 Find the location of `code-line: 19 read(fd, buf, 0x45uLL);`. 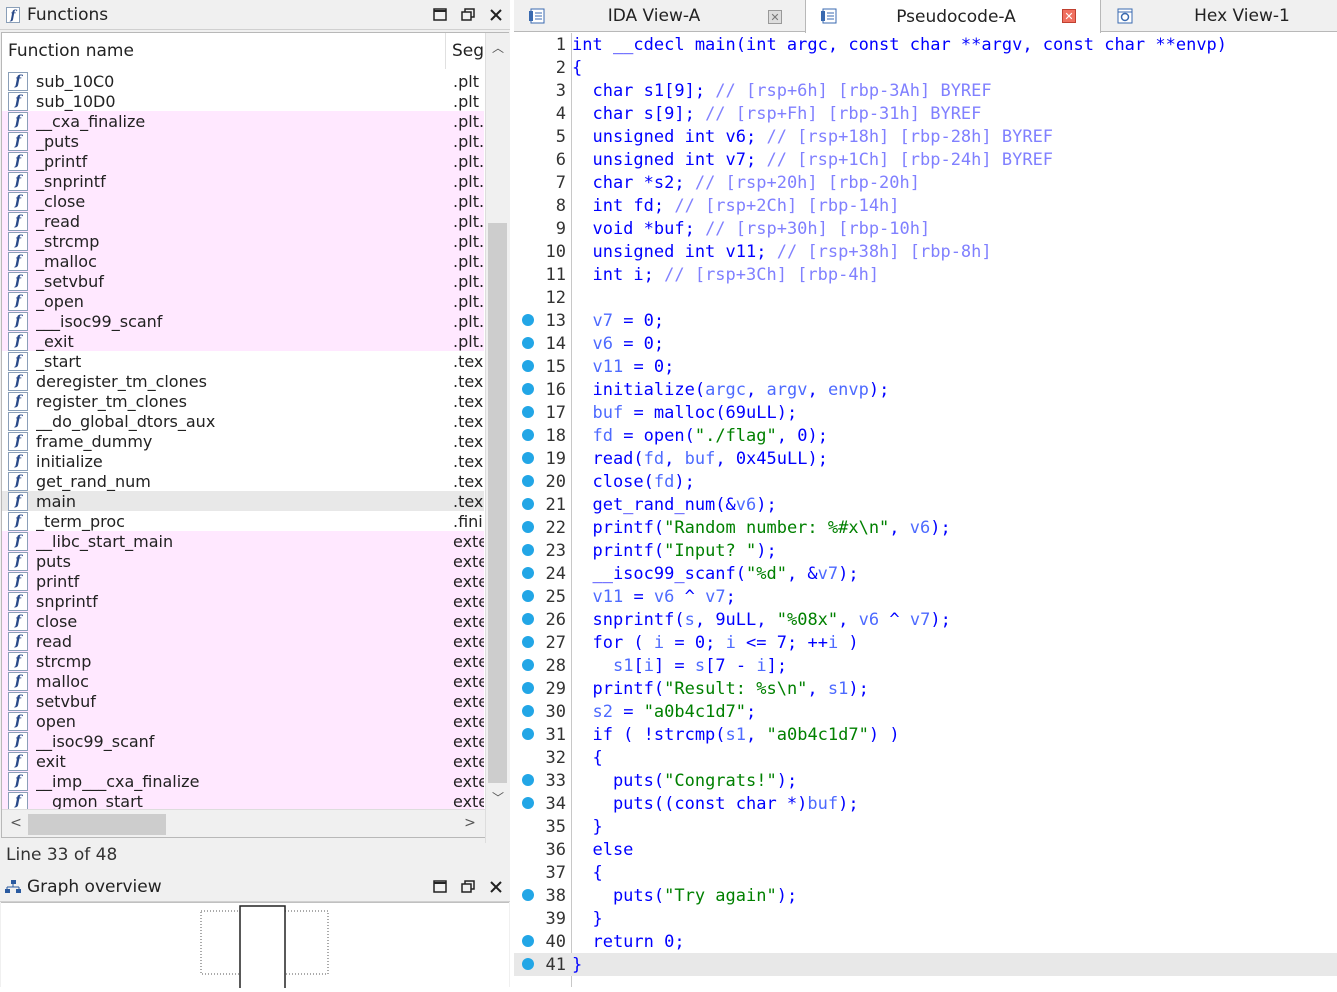

code-line: 19 read(fd, buf, 0x45uLL); is located at coordinates (925, 458).